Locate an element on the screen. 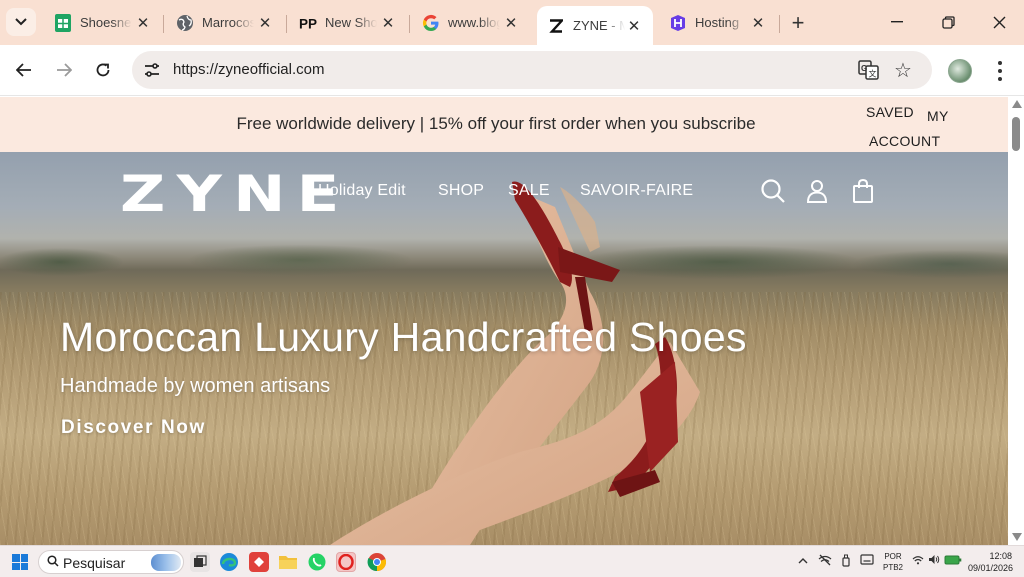 This screenshot has height=577, width=1024. back-button is located at coordinates (24, 70).